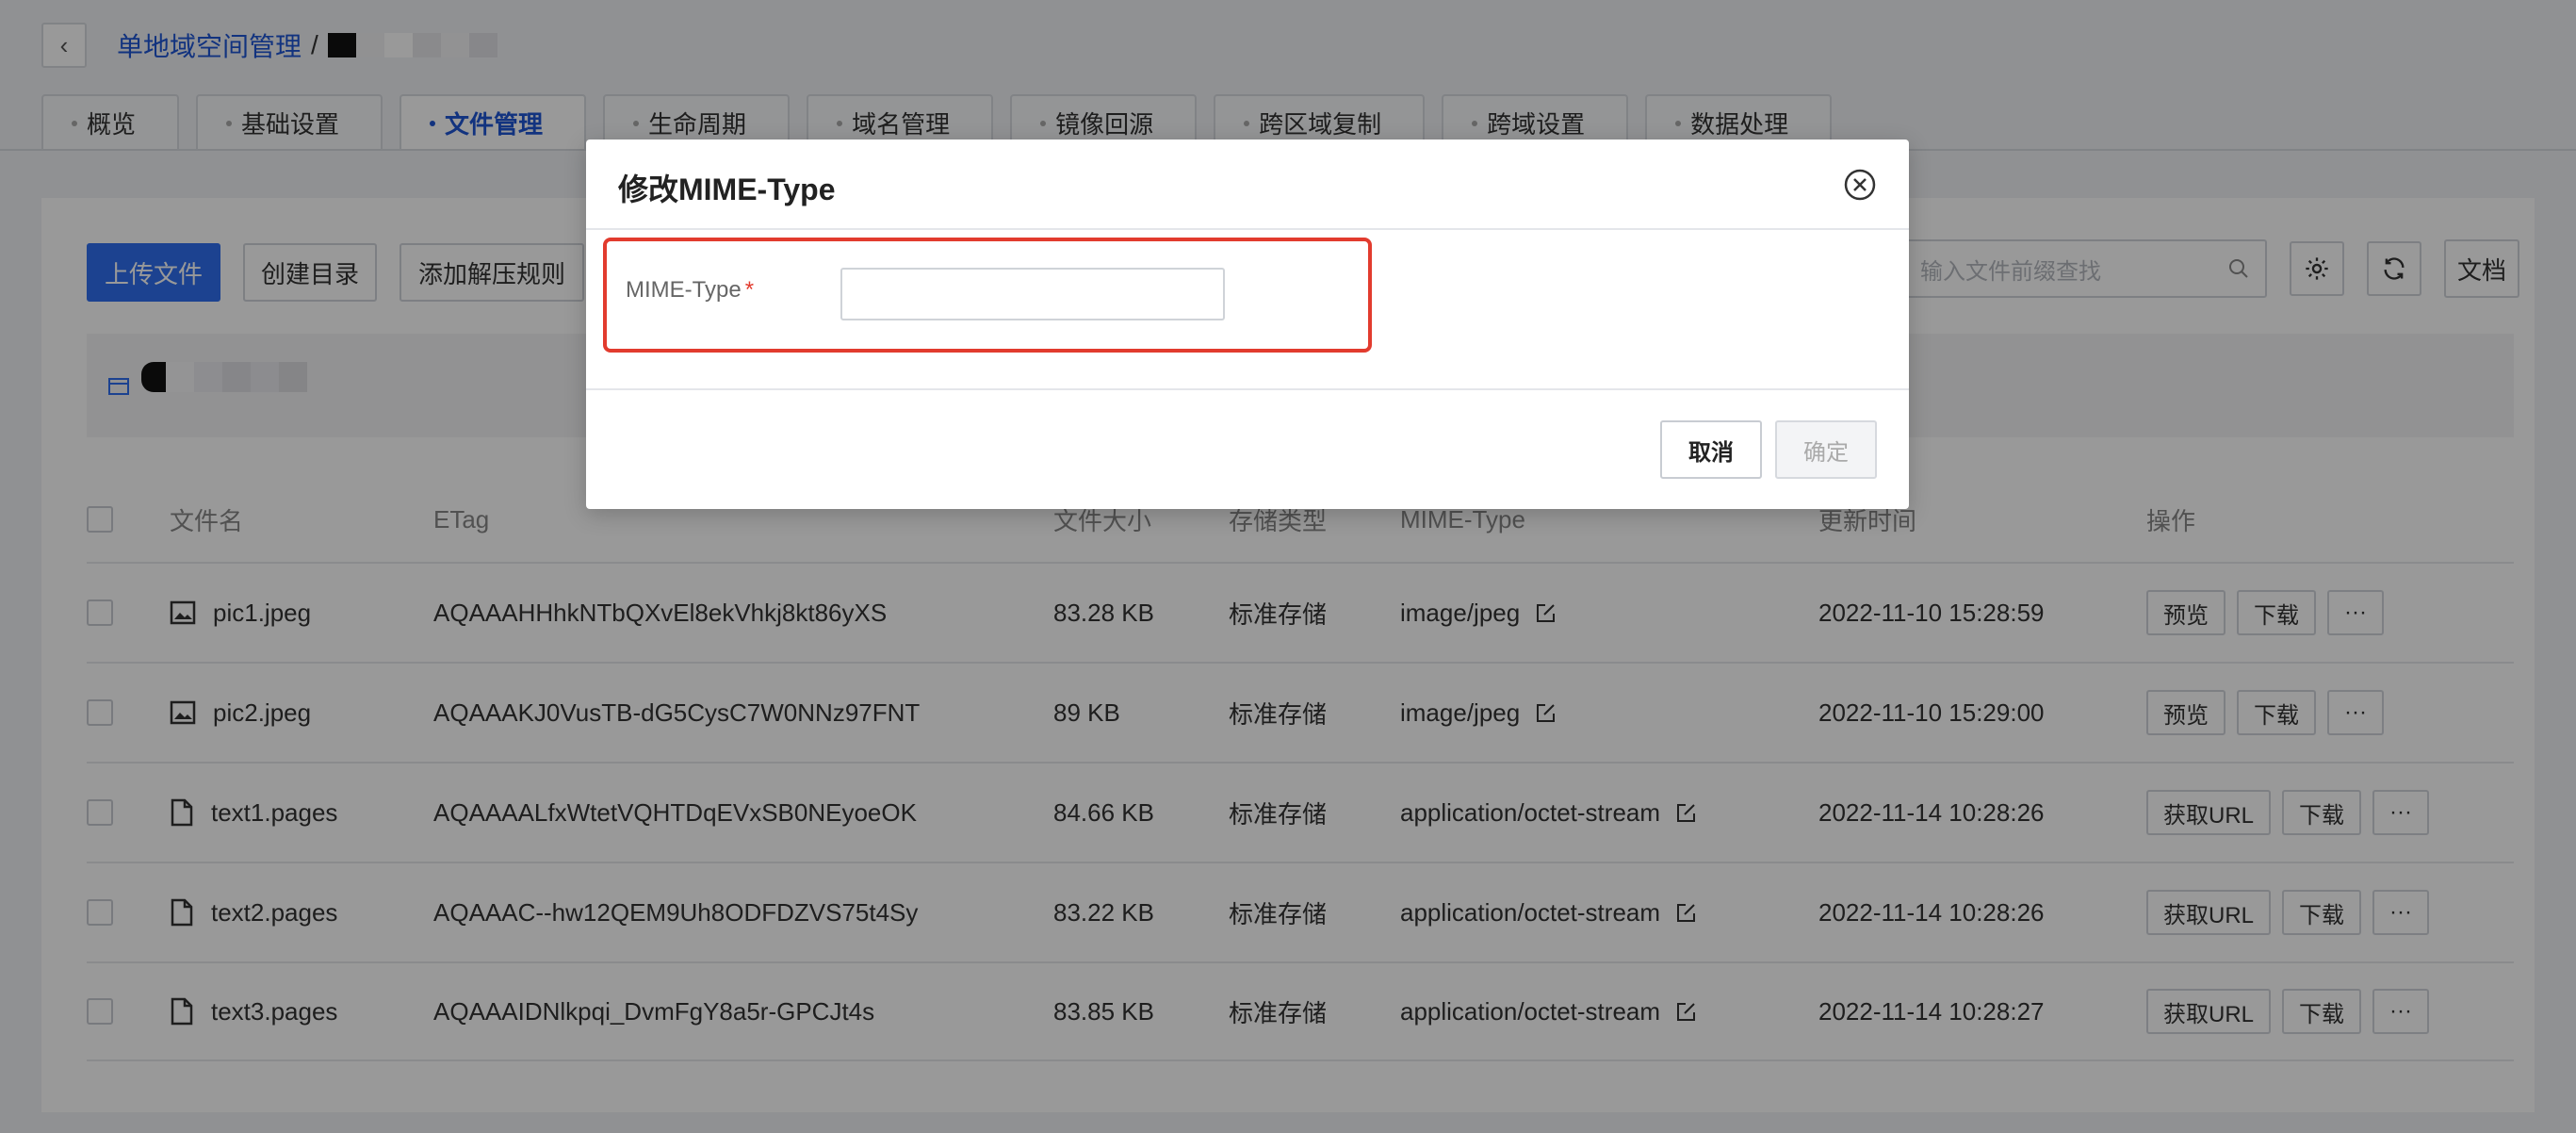 Image resolution: width=2576 pixels, height=1133 pixels. I want to click on confirm-button: 确定, so click(1826, 450).